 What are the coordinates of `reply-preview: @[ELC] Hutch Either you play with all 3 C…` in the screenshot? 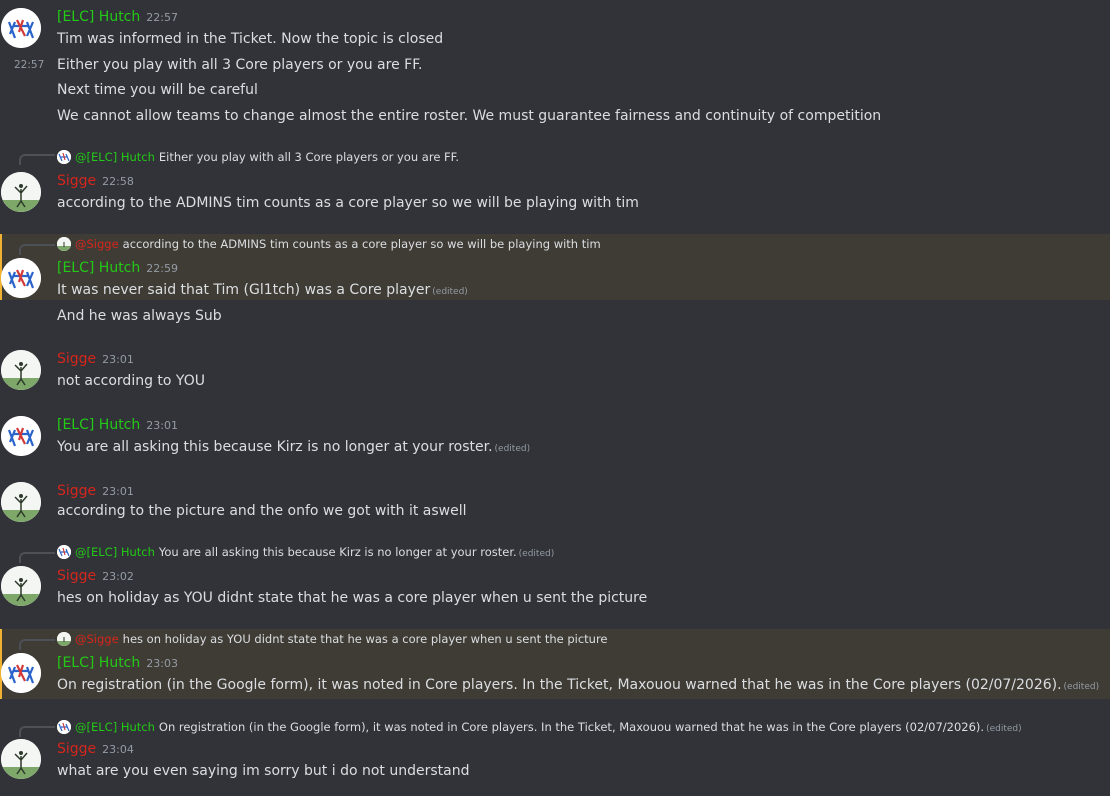 It's located at (258, 157).